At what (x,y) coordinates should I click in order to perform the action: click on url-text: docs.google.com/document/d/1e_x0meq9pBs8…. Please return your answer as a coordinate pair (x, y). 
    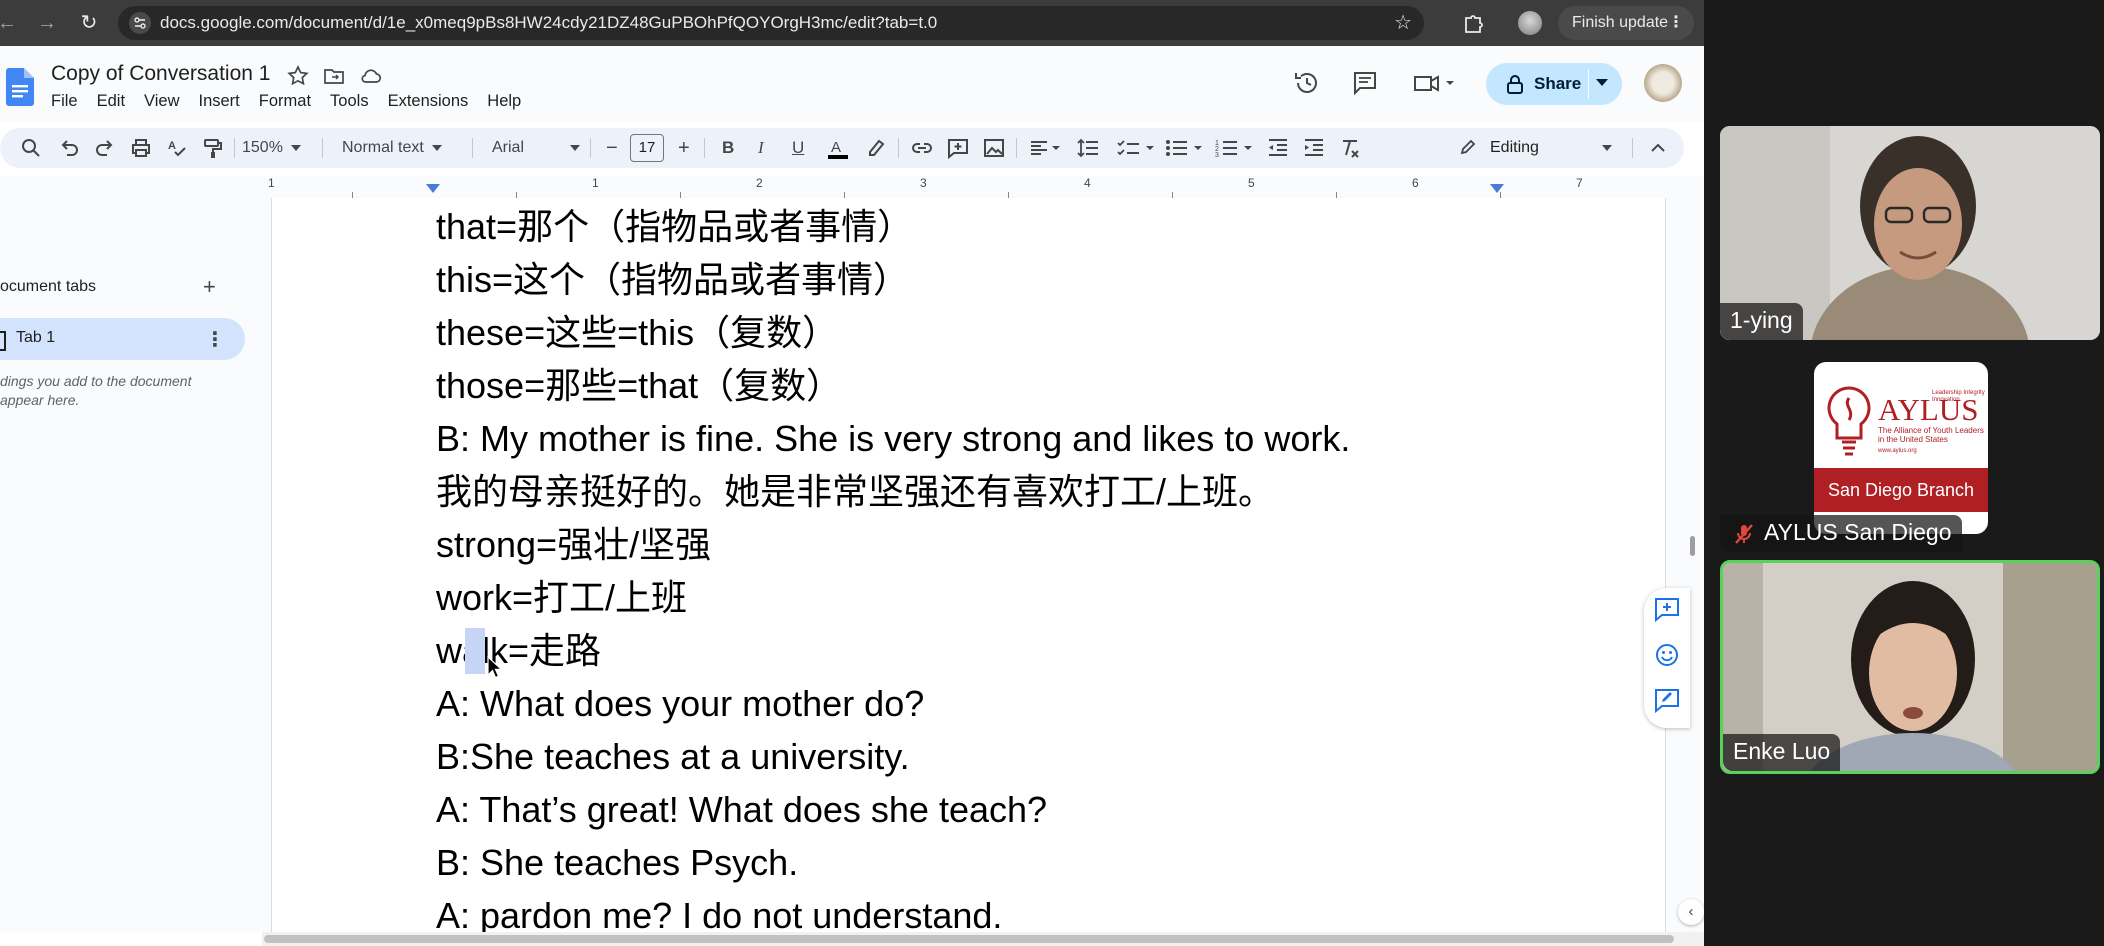
    Looking at the image, I should click on (548, 23).